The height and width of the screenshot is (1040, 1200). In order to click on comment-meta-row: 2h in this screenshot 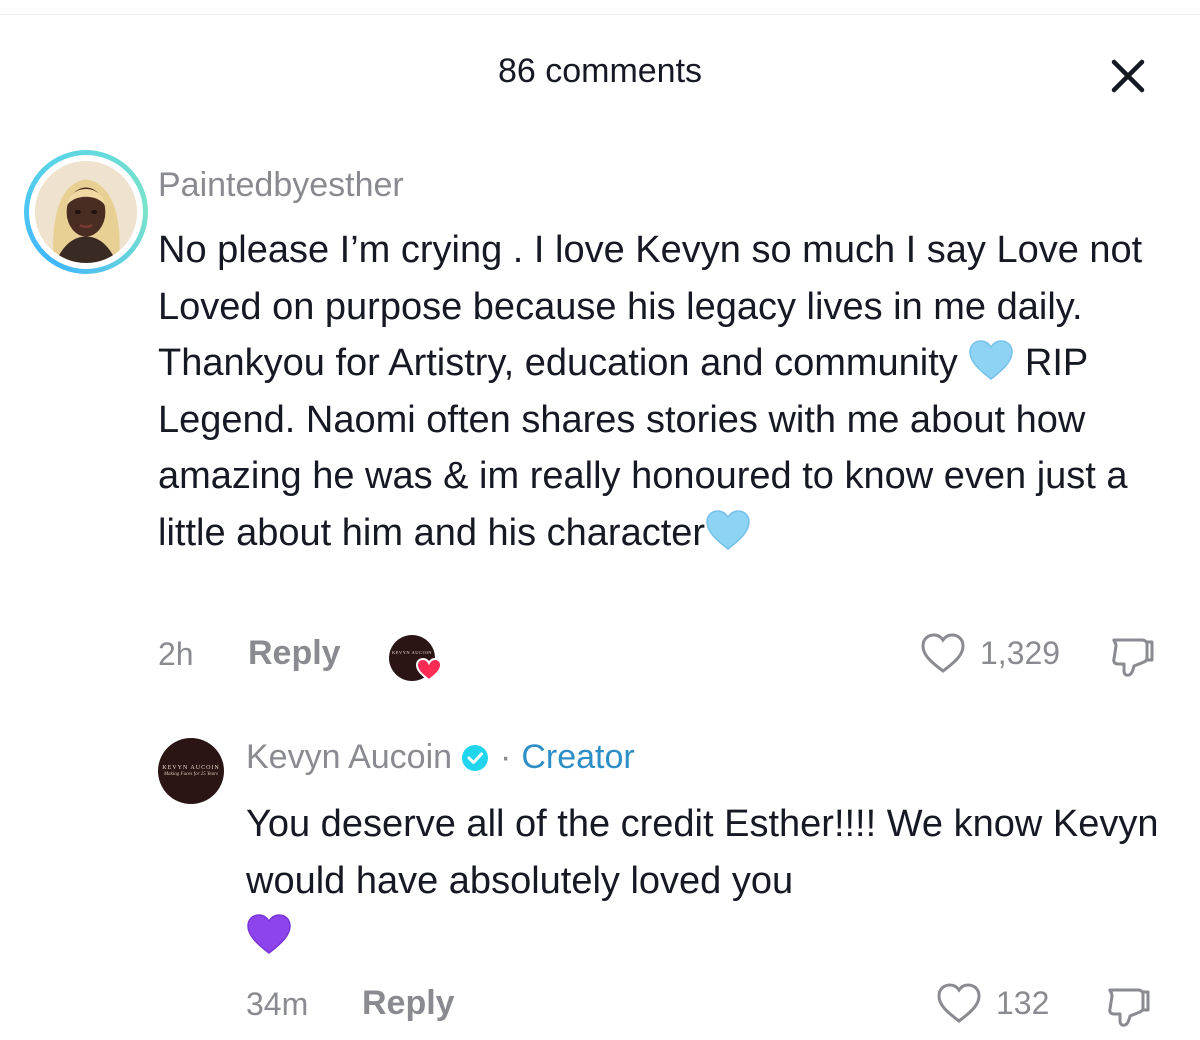, I will do `click(176, 654)`.